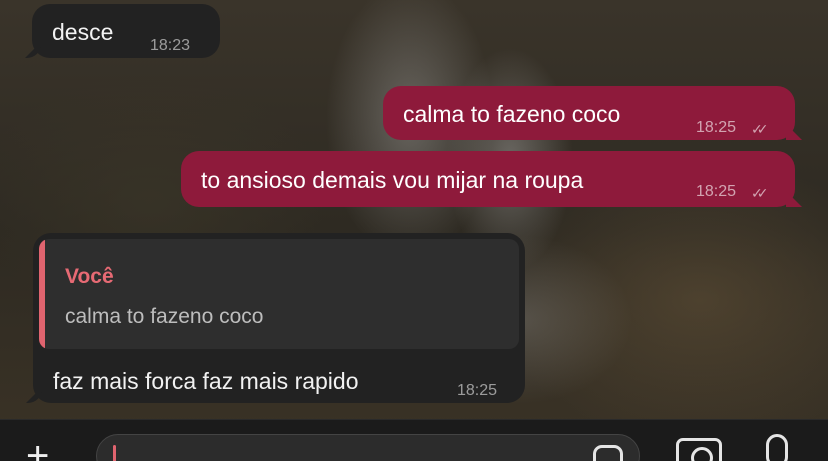  Describe the element at coordinates (170, 45) in the screenshot. I see `message-time: 18:23` at that location.